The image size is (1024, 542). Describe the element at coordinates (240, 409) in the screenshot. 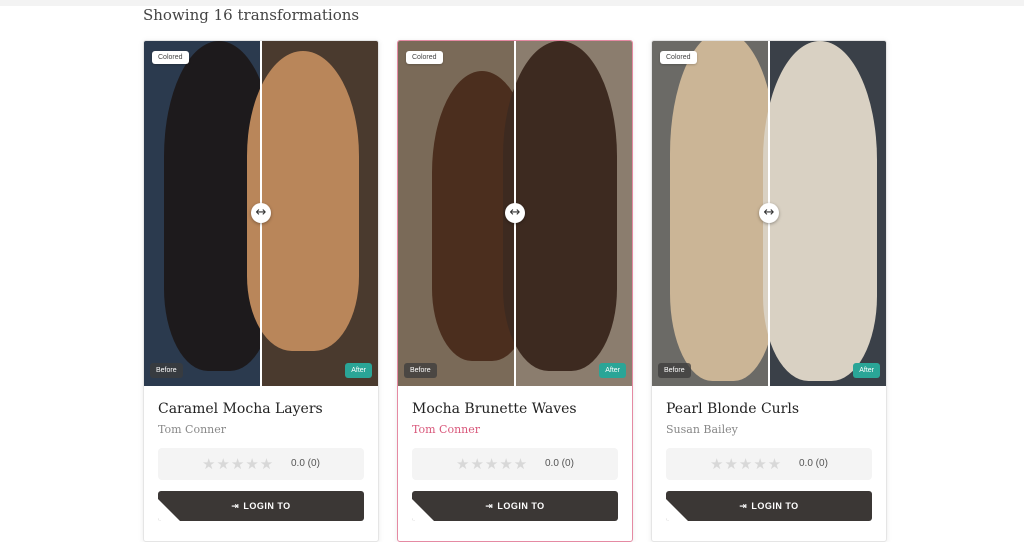

I see `card-title: Caramel Mocha Layers` at that location.